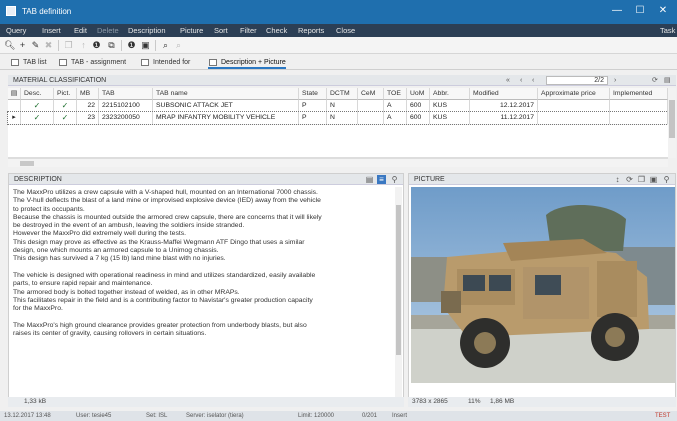 This screenshot has height=421, width=677. What do you see at coordinates (145, 45) in the screenshot?
I see `save-icon: ▣` at bounding box center [145, 45].